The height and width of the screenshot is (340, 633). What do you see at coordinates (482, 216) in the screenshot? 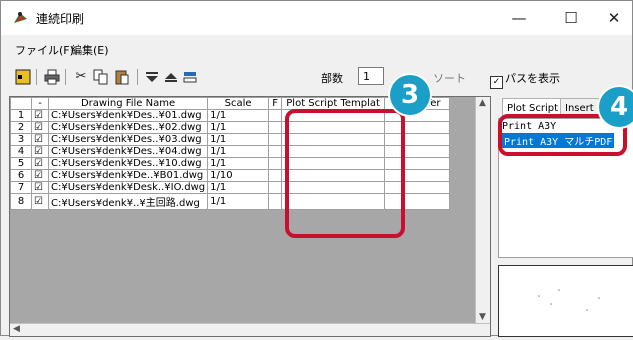
I see `vertical-scrollbar: ▲ ▼` at bounding box center [482, 216].